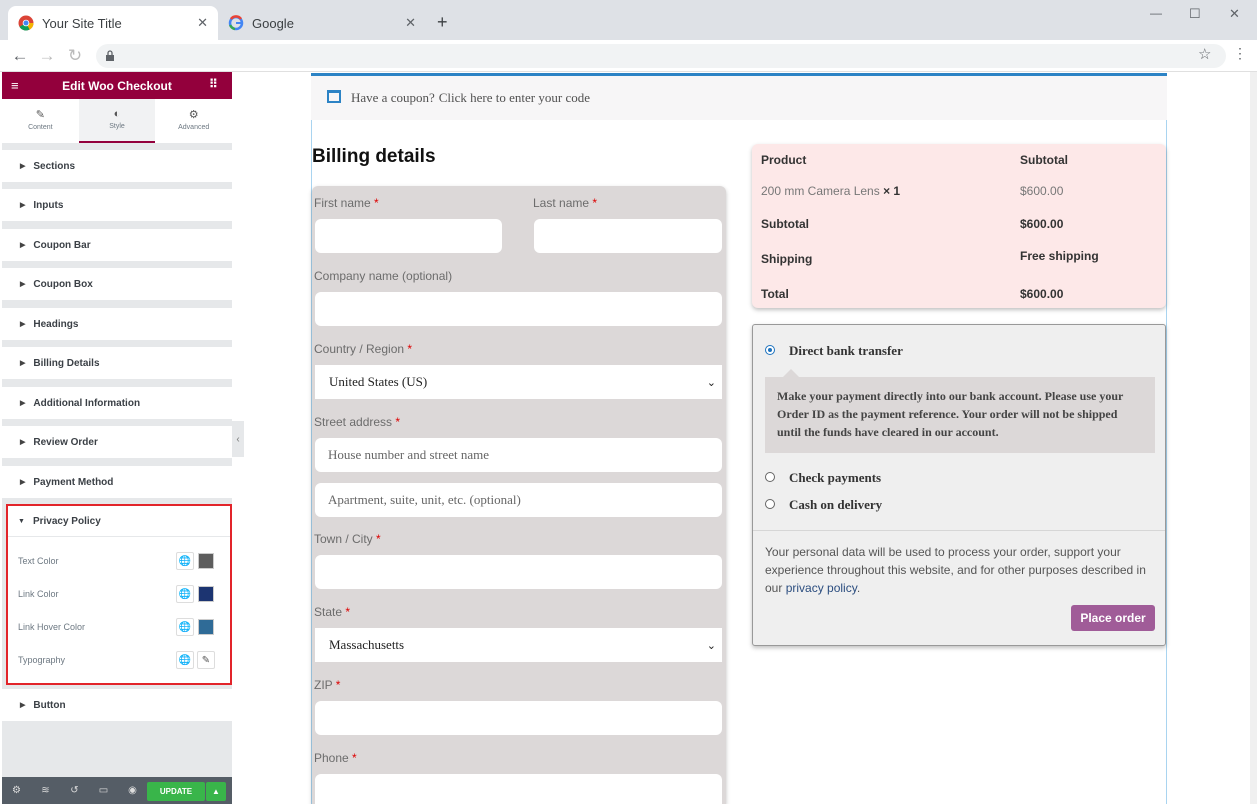 The height and width of the screenshot is (804, 1257). What do you see at coordinates (117, 482) in the screenshot?
I see `section-payment-method: ▶ Payment Method` at bounding box center [117, 482].